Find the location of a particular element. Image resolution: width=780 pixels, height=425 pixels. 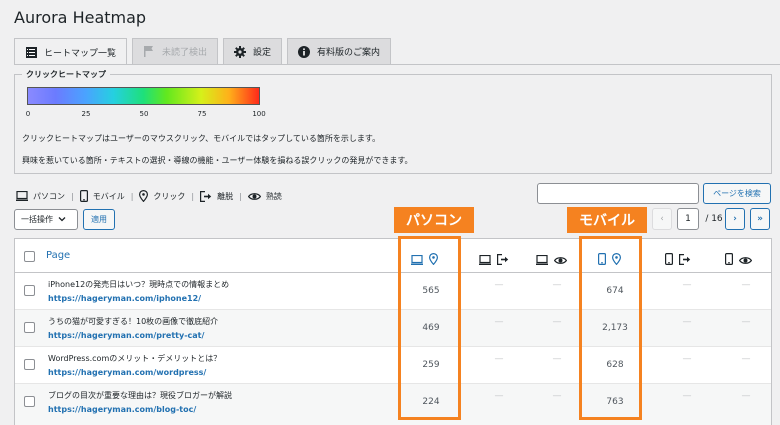

app-title: Aurora Heatmap is located at coordinates (80, 17).